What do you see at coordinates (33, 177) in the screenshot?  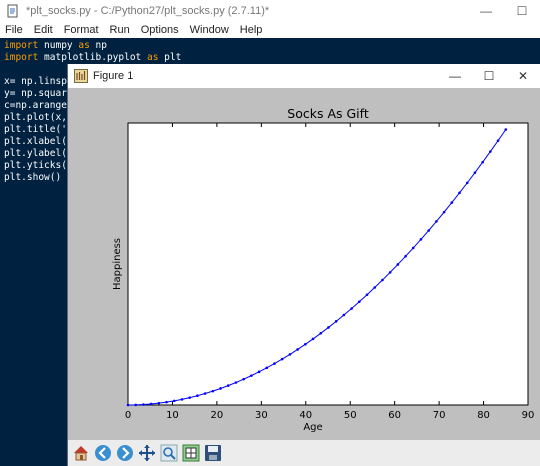 I see `code-line: plt.show()` at bounding box center [33, 177].